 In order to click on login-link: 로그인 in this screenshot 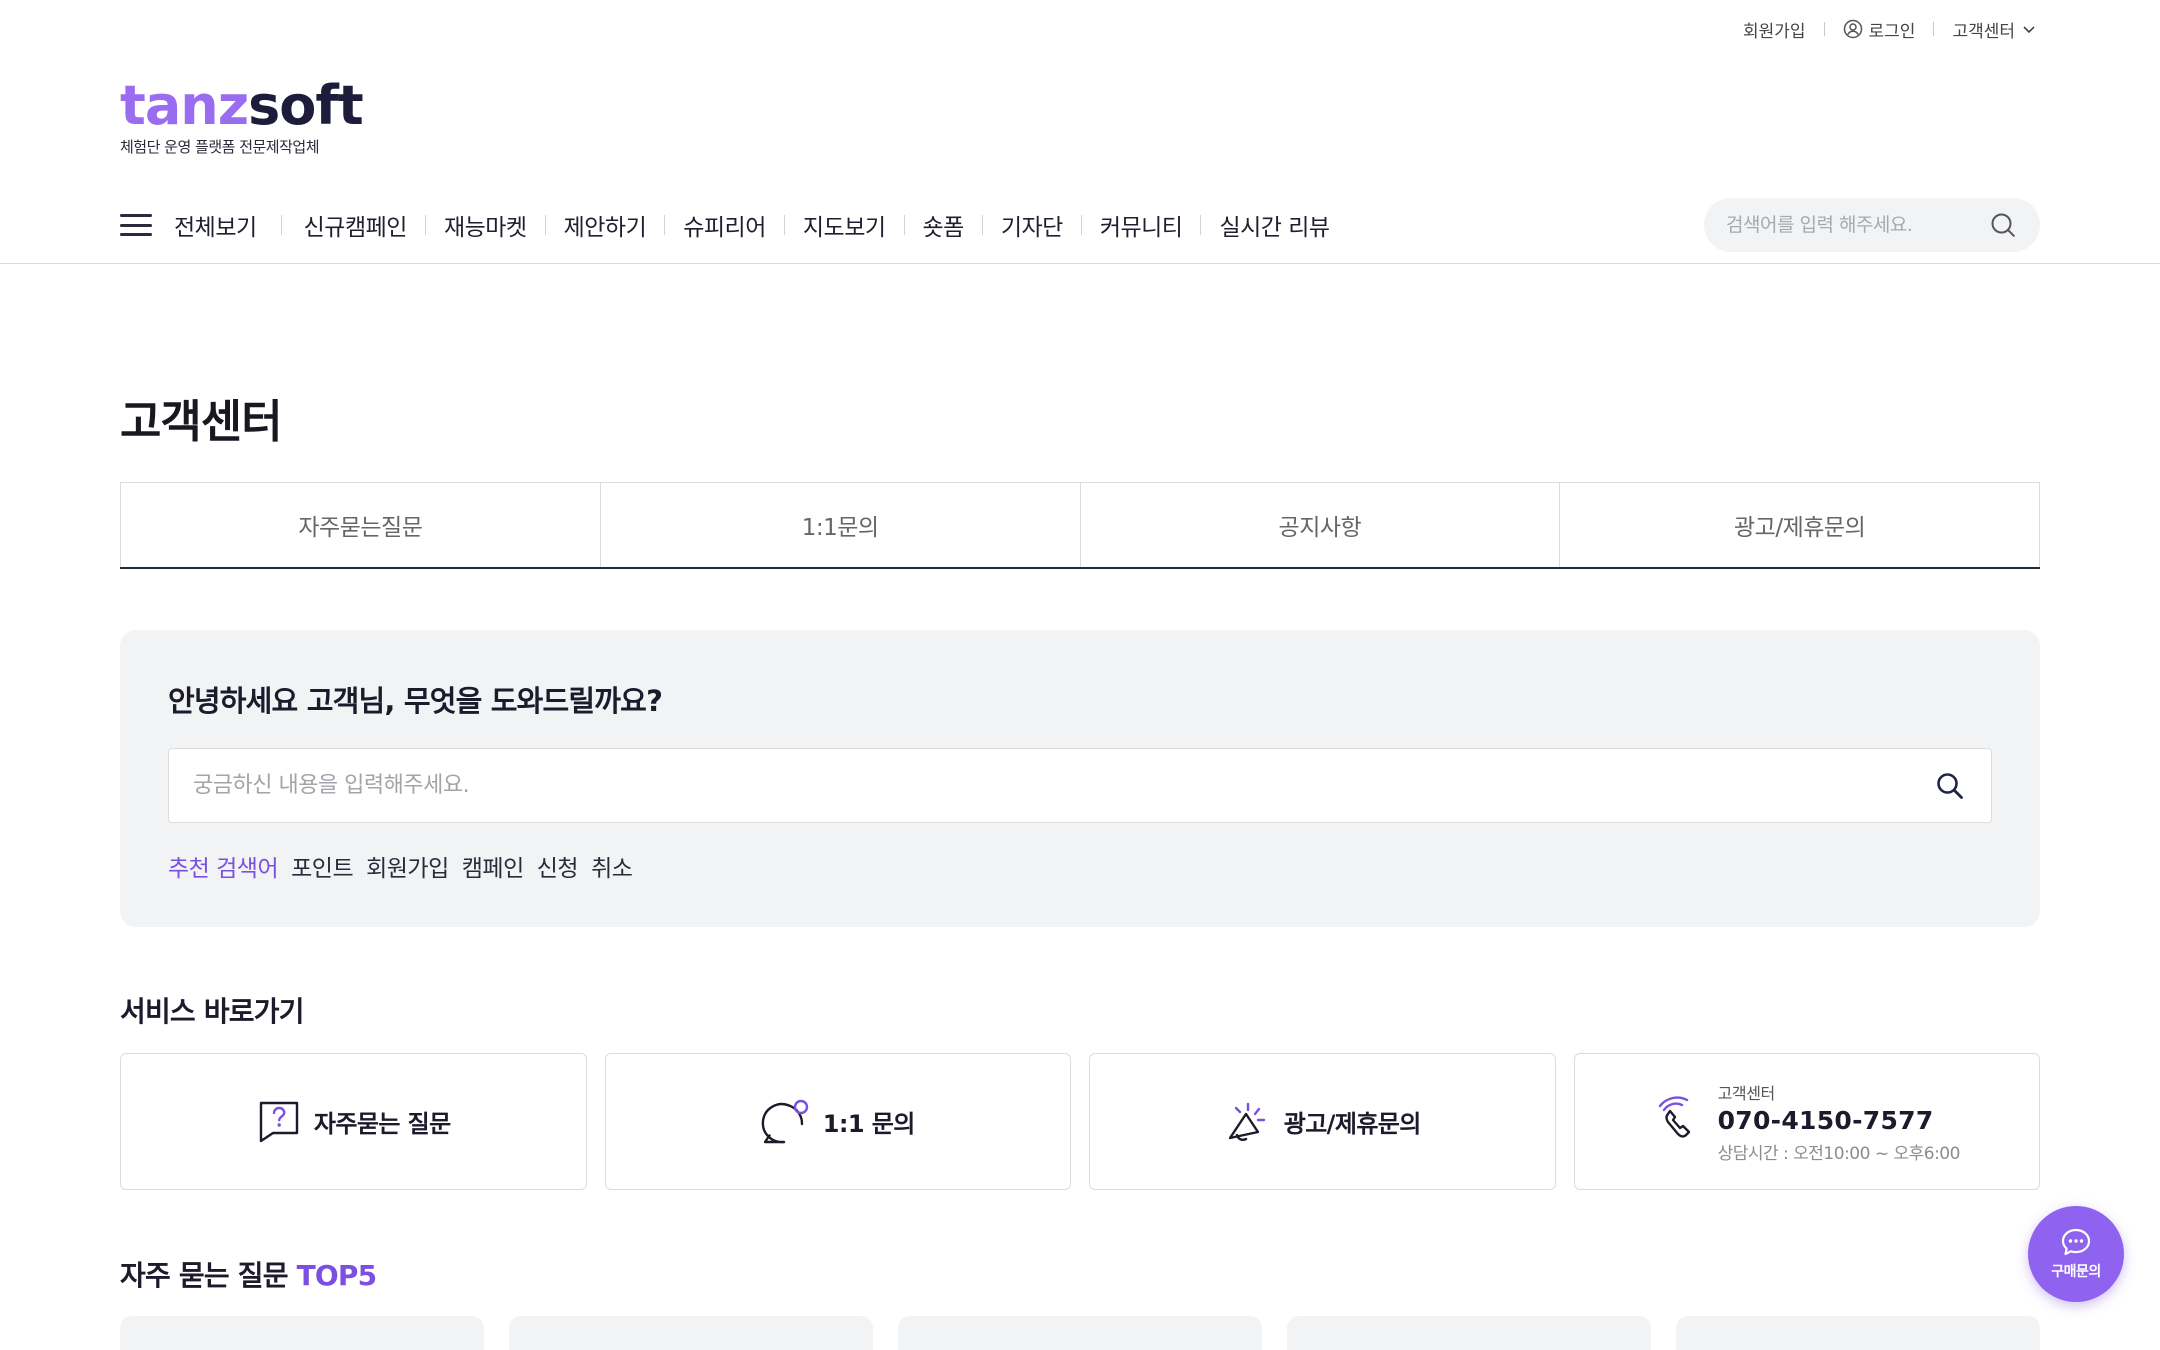, I will do `click(1879, 29)`.